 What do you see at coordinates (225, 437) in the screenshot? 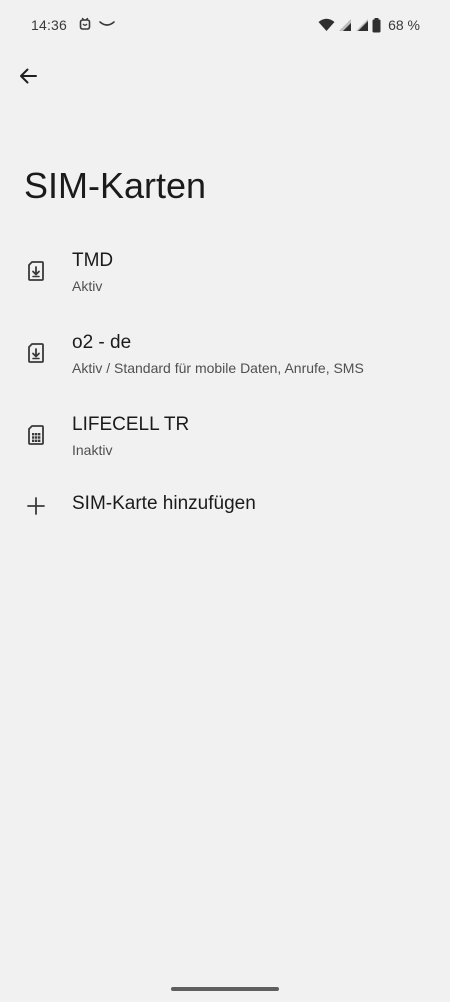
I see `sim-item-lifecell: LIFECELL TR Inaktiv` at bounding box center [225, 437].